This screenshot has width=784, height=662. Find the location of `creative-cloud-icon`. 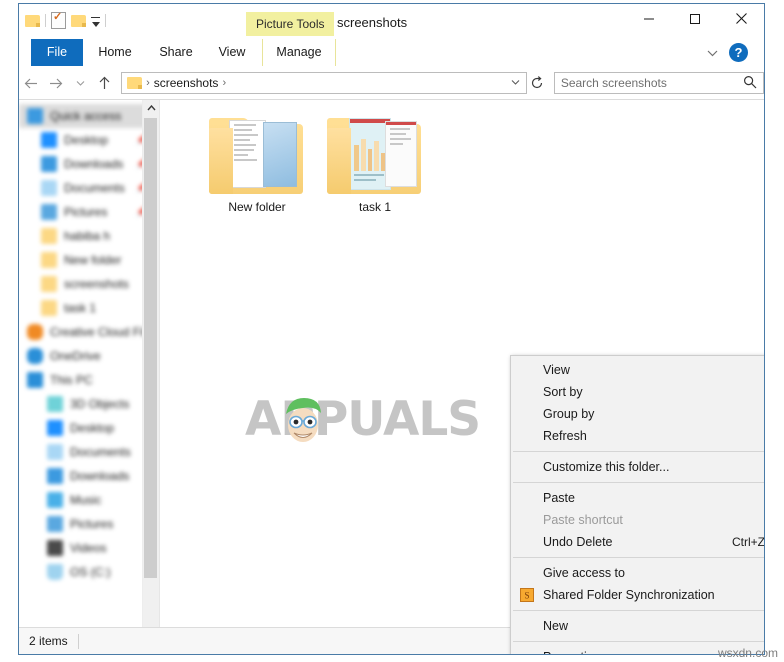

creative-cloud-icon is located at coordinates (35, 332).